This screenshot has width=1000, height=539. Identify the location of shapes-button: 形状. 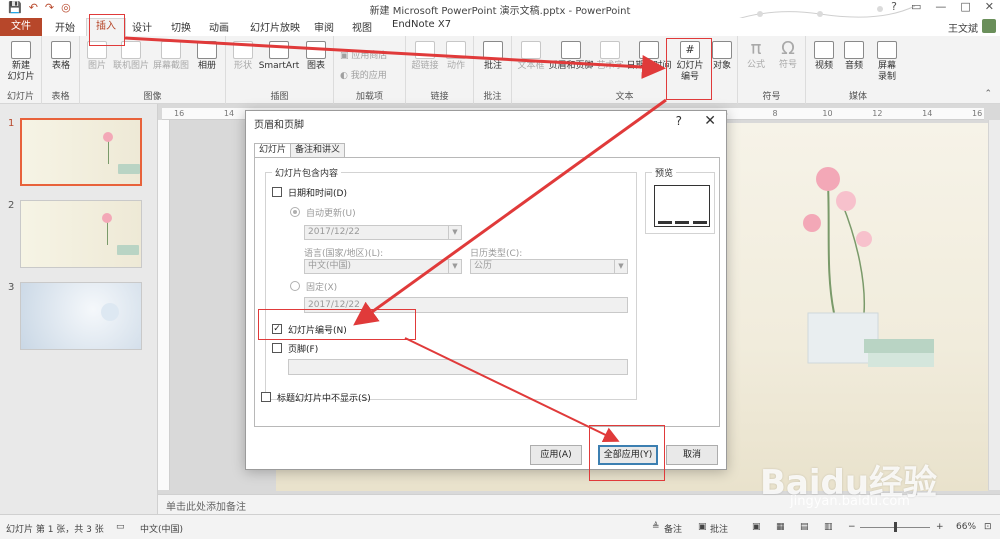
(243, 56).